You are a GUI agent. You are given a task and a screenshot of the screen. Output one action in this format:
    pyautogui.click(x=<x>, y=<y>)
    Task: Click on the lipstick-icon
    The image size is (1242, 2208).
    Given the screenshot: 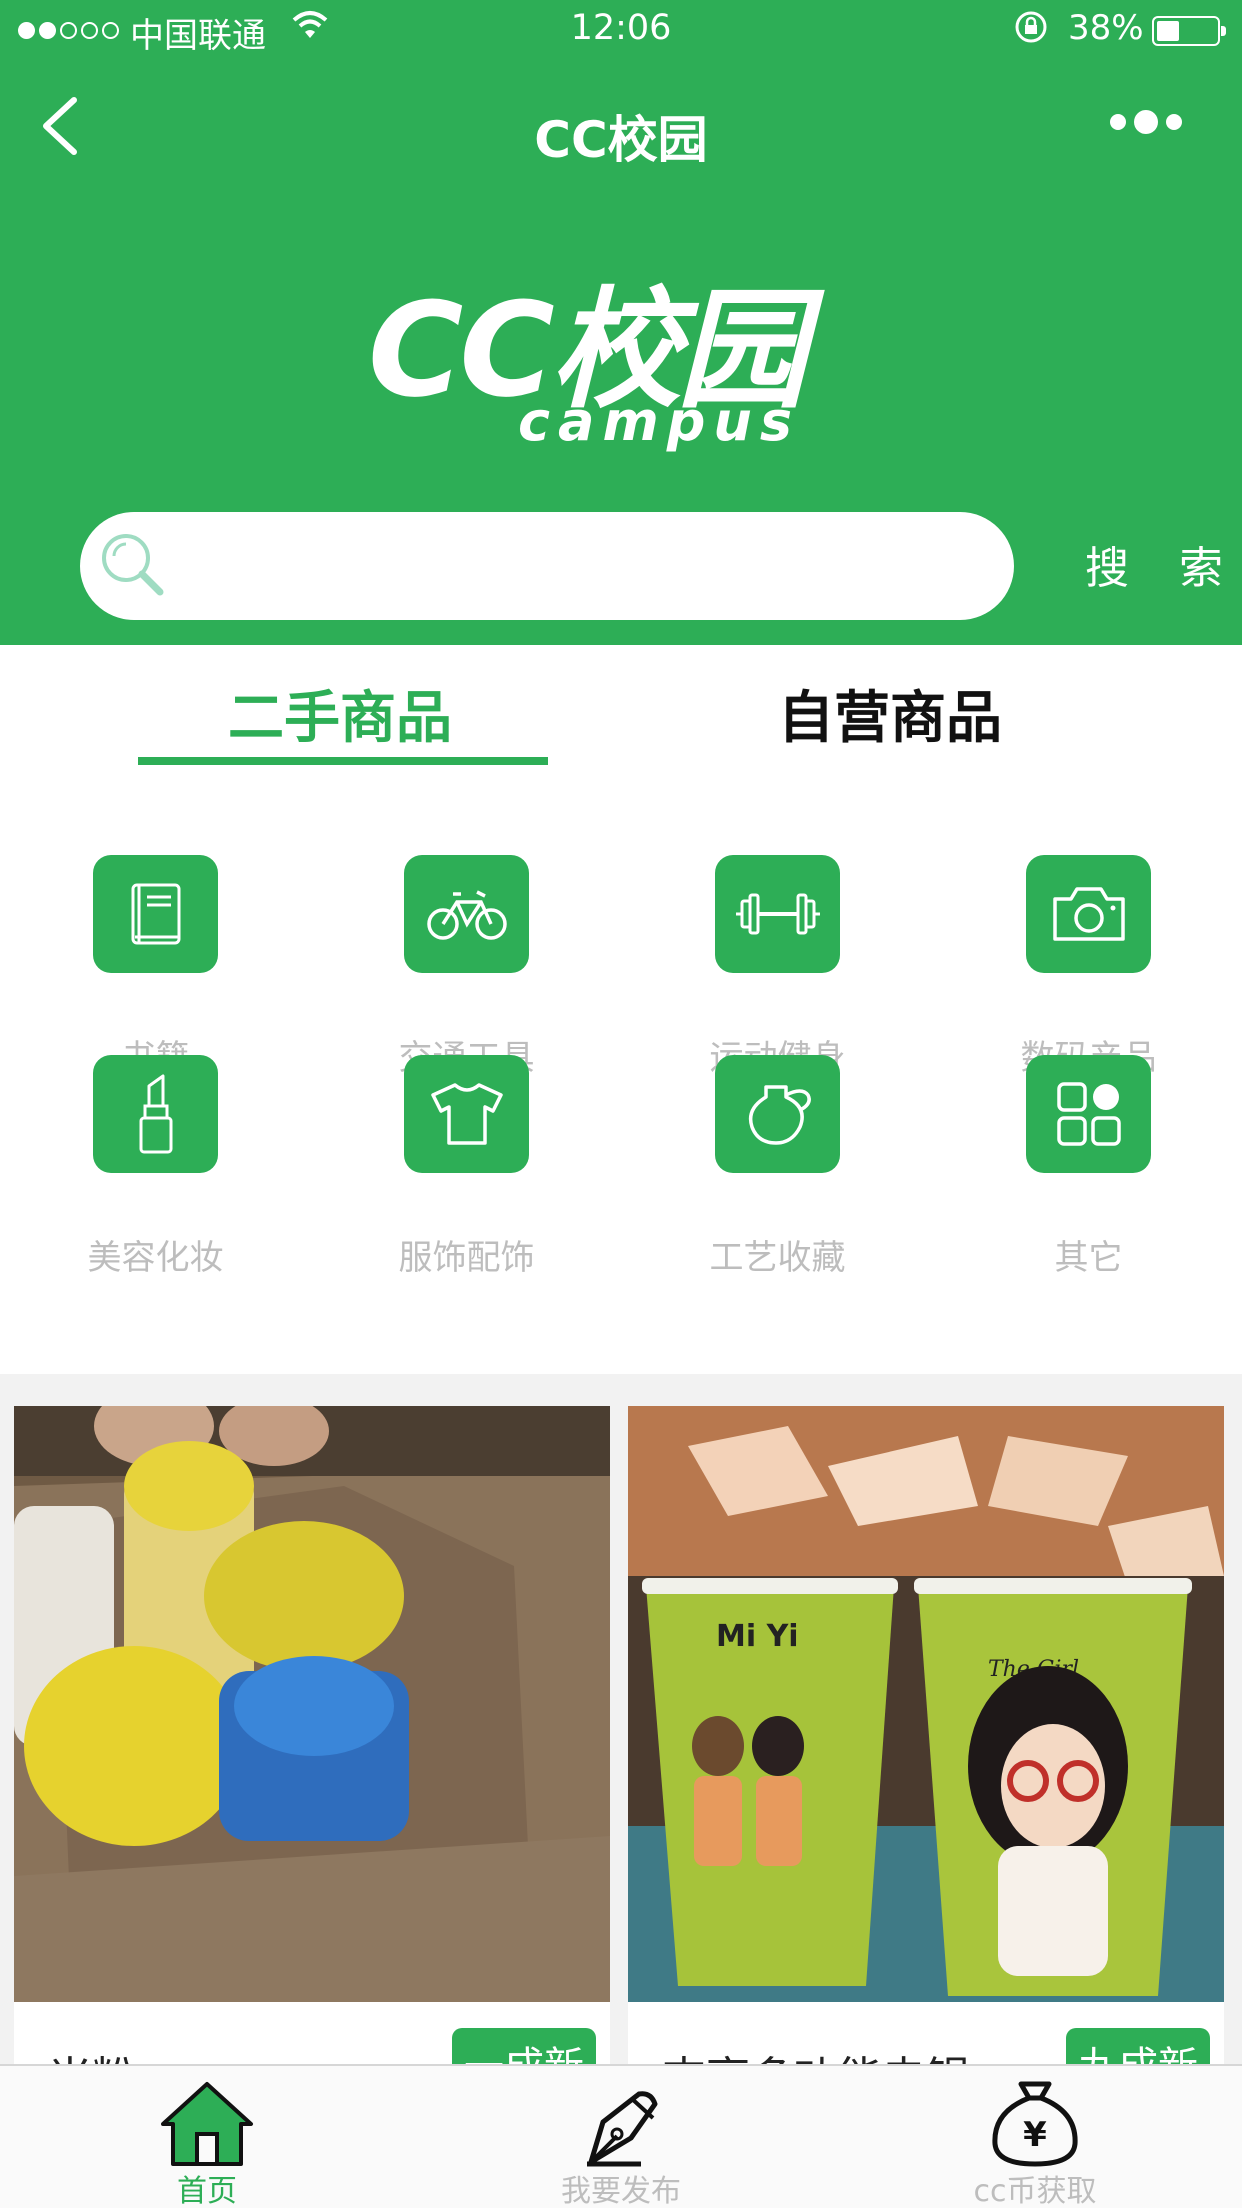 What is the action you would take?
    pyautogui.click(x=155, y=1114)
    